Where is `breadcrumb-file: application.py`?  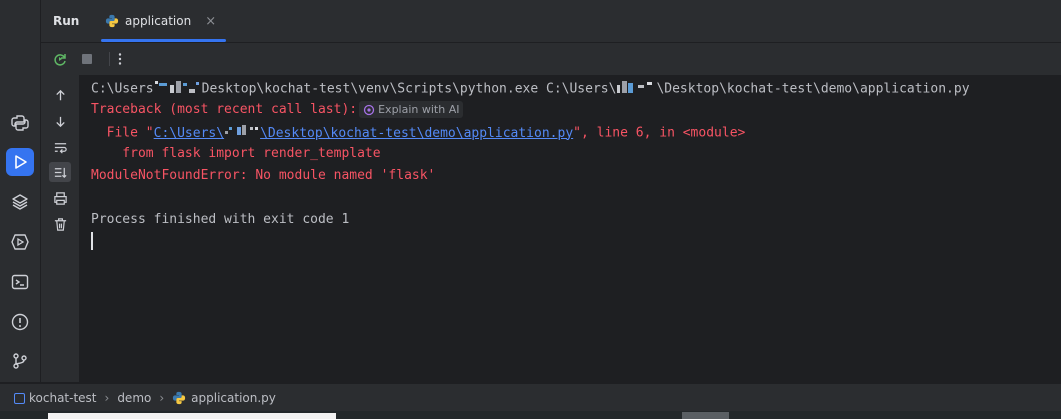 breadcrumb-file: application.py is located at coordinates (233, 398).